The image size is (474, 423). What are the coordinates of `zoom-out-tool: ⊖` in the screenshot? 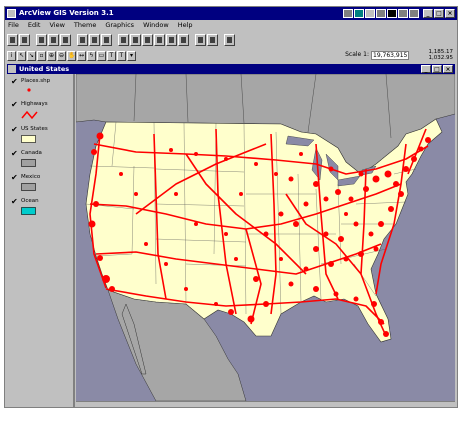 It's located at (61, 55).